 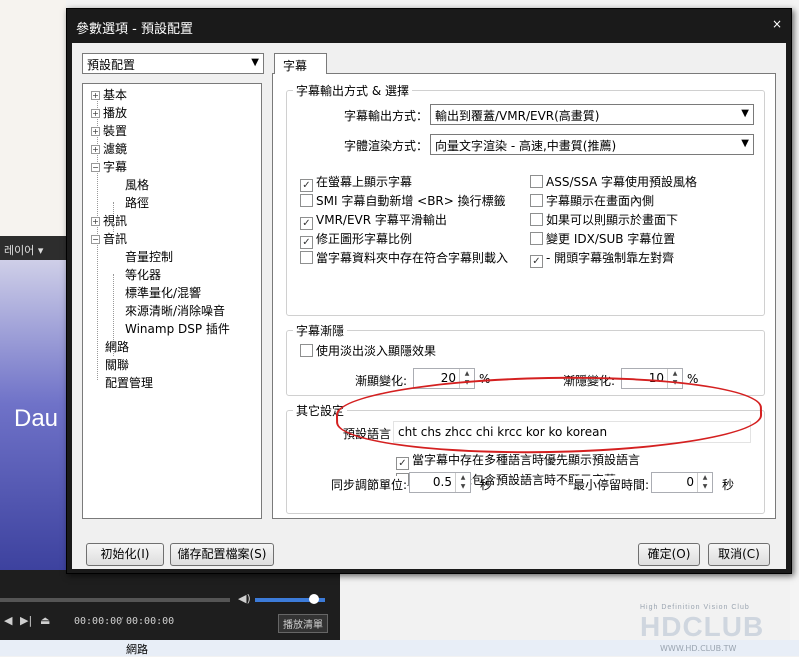 I want to click on tree-item-label: 來源清晰/消除噪音, so click(x=175, y=311).